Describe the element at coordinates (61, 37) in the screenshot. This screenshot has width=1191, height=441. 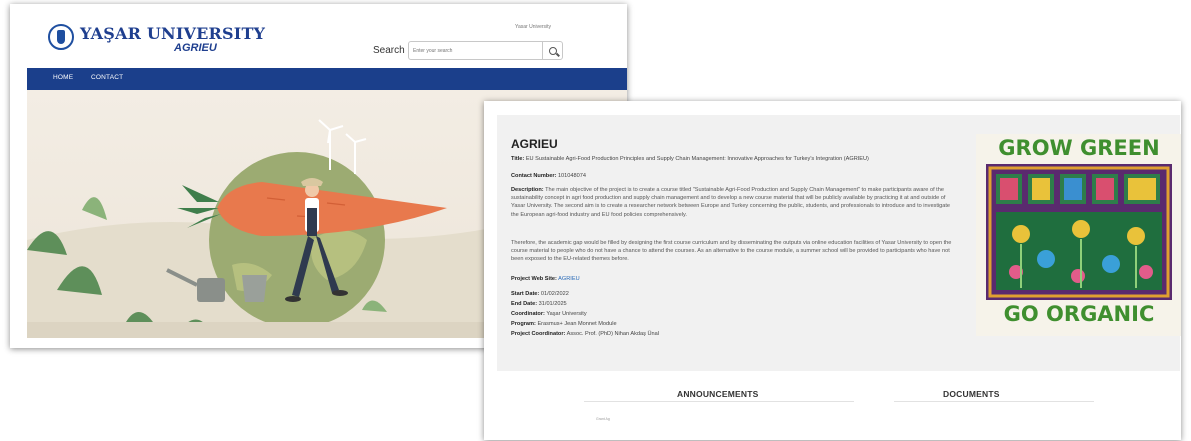
I see `university-emblem-icon` at that location.